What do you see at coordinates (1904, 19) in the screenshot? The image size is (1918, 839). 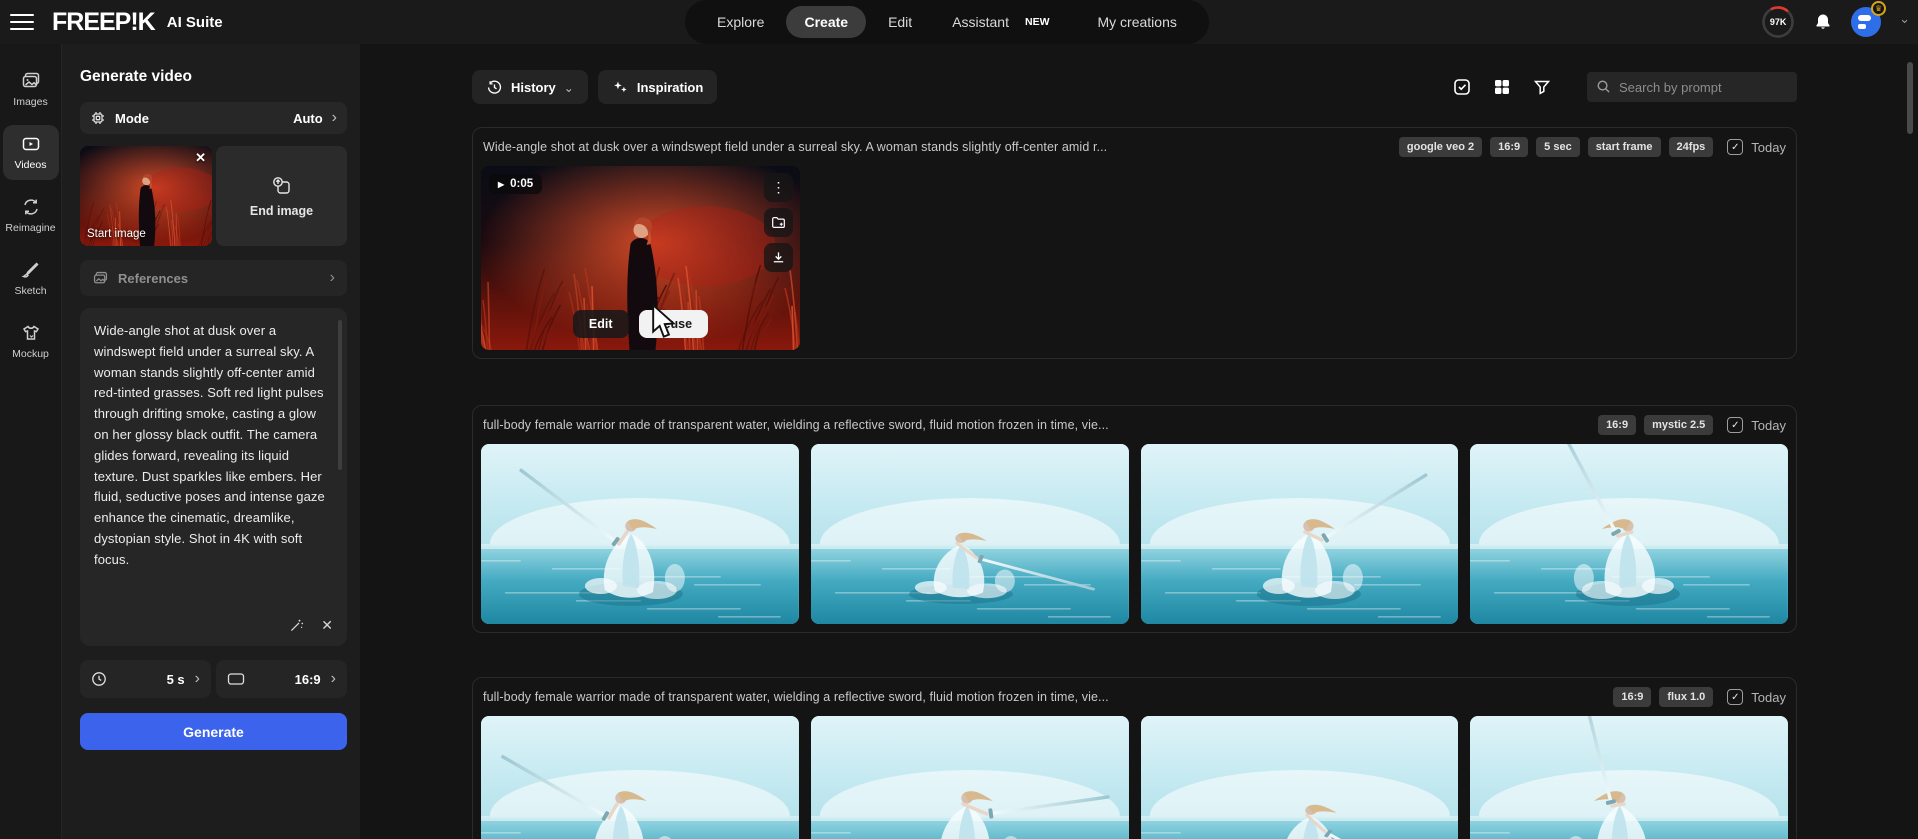 I see `account-chevron-down-icon: ⌄` at bounding box center [1904, 19].